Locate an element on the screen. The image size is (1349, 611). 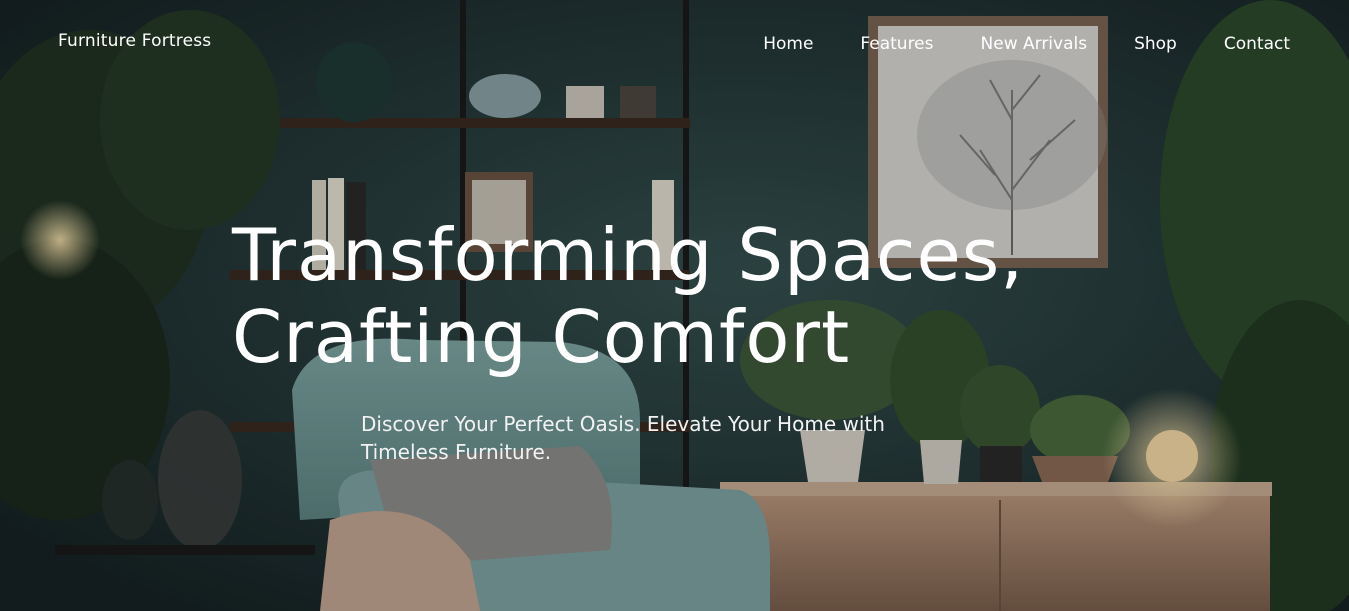
main-navigation: Home Features New Arrivals Shop Contact is located at coordinates (1026, 44).